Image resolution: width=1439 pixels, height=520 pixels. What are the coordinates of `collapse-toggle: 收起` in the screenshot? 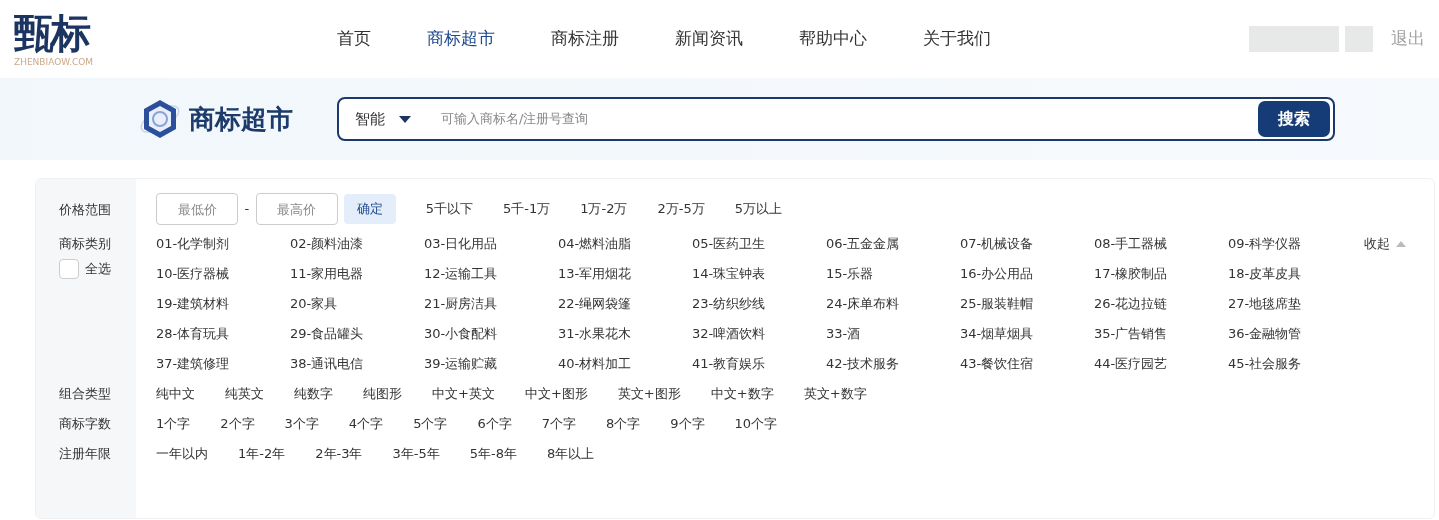 It's located at (1385, 244).